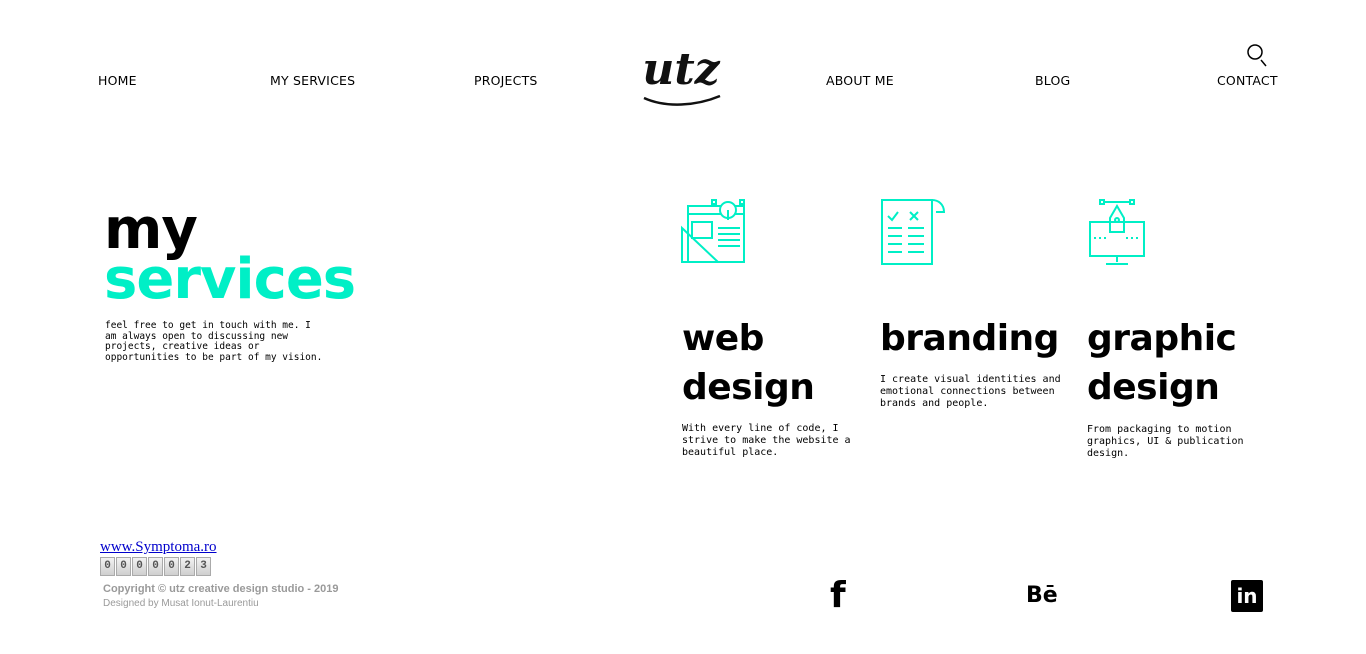  I want to click on linkedin-label: in, so click(1247, 596).